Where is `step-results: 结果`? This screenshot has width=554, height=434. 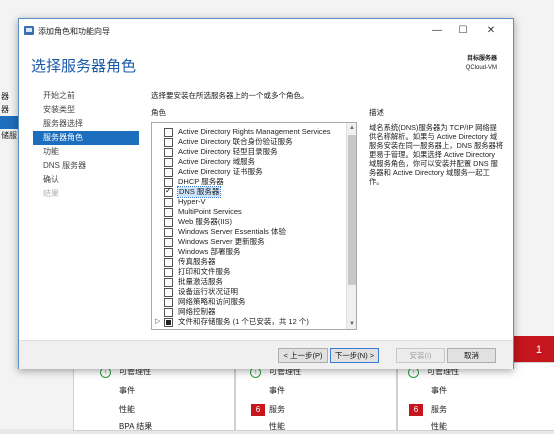
step-results: 结果 is located at coordinates (51, 193).